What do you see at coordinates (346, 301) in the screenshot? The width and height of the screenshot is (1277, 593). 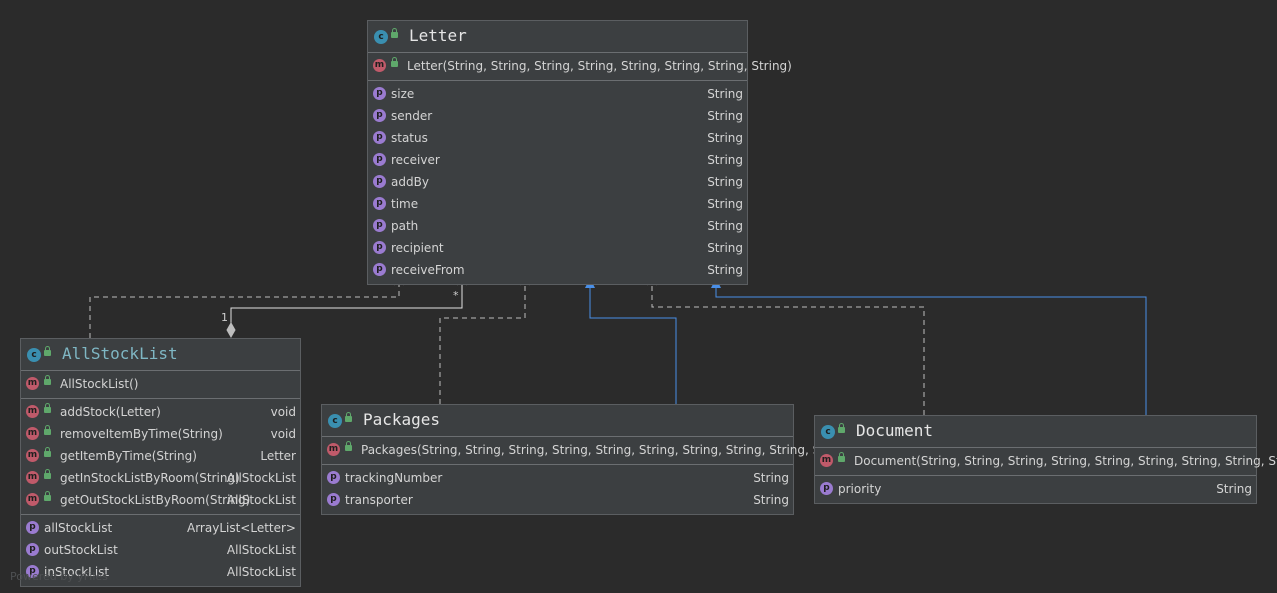 I see `aggregation-allstocklist-letter` at bounding box center [346, 301].